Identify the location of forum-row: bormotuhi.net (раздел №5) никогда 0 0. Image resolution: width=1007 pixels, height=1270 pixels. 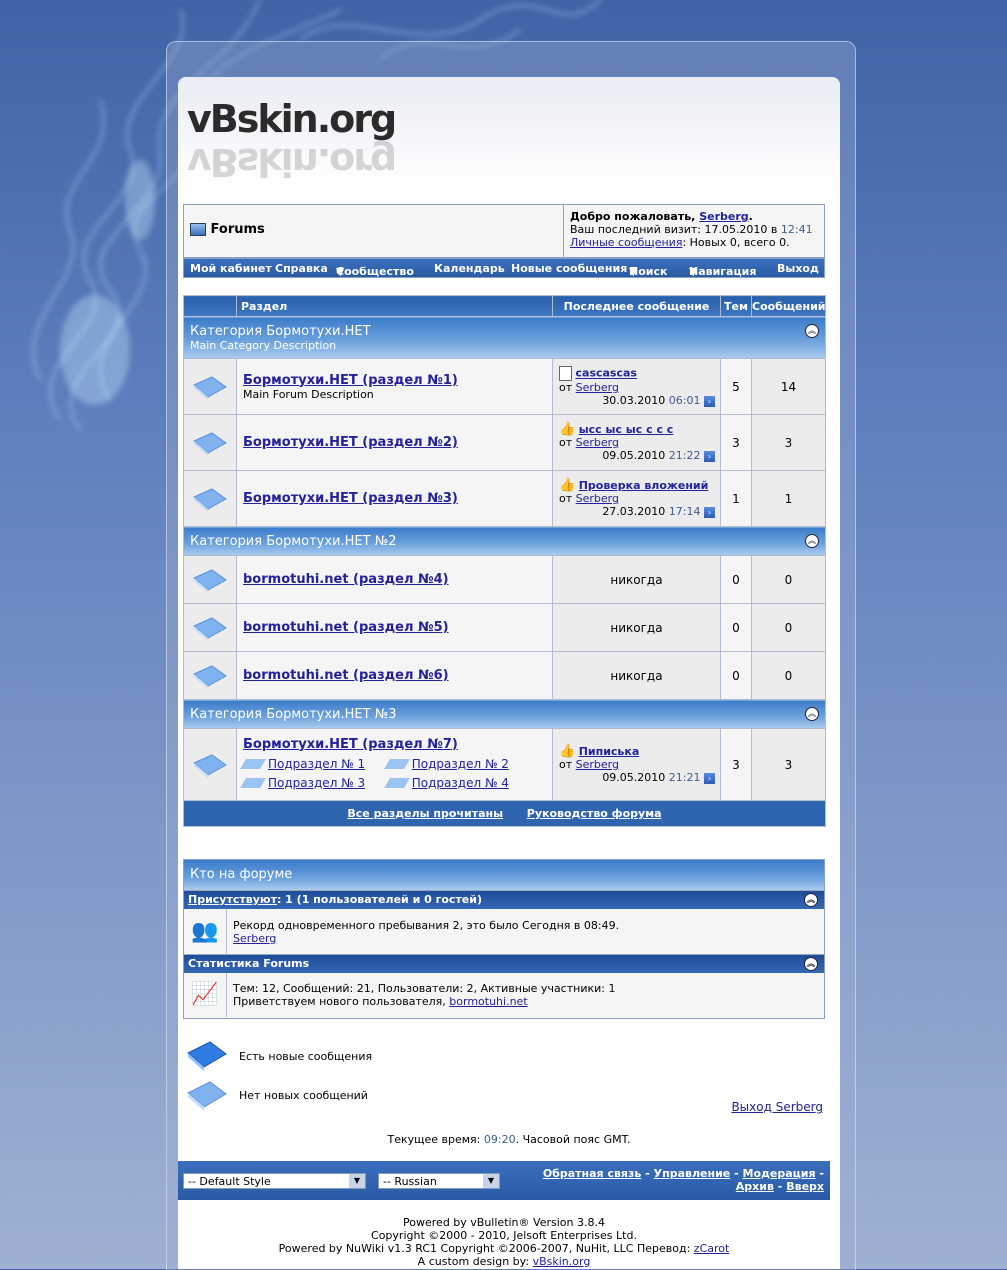
(504, 627).